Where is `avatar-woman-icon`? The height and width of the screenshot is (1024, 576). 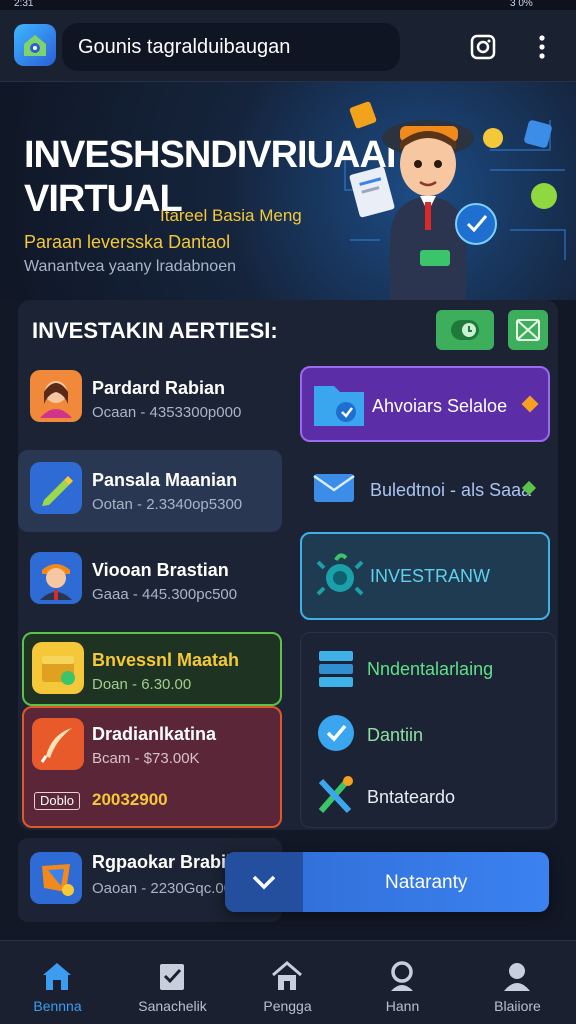 avatar-woman-icon is located at coordinates (56, 396).